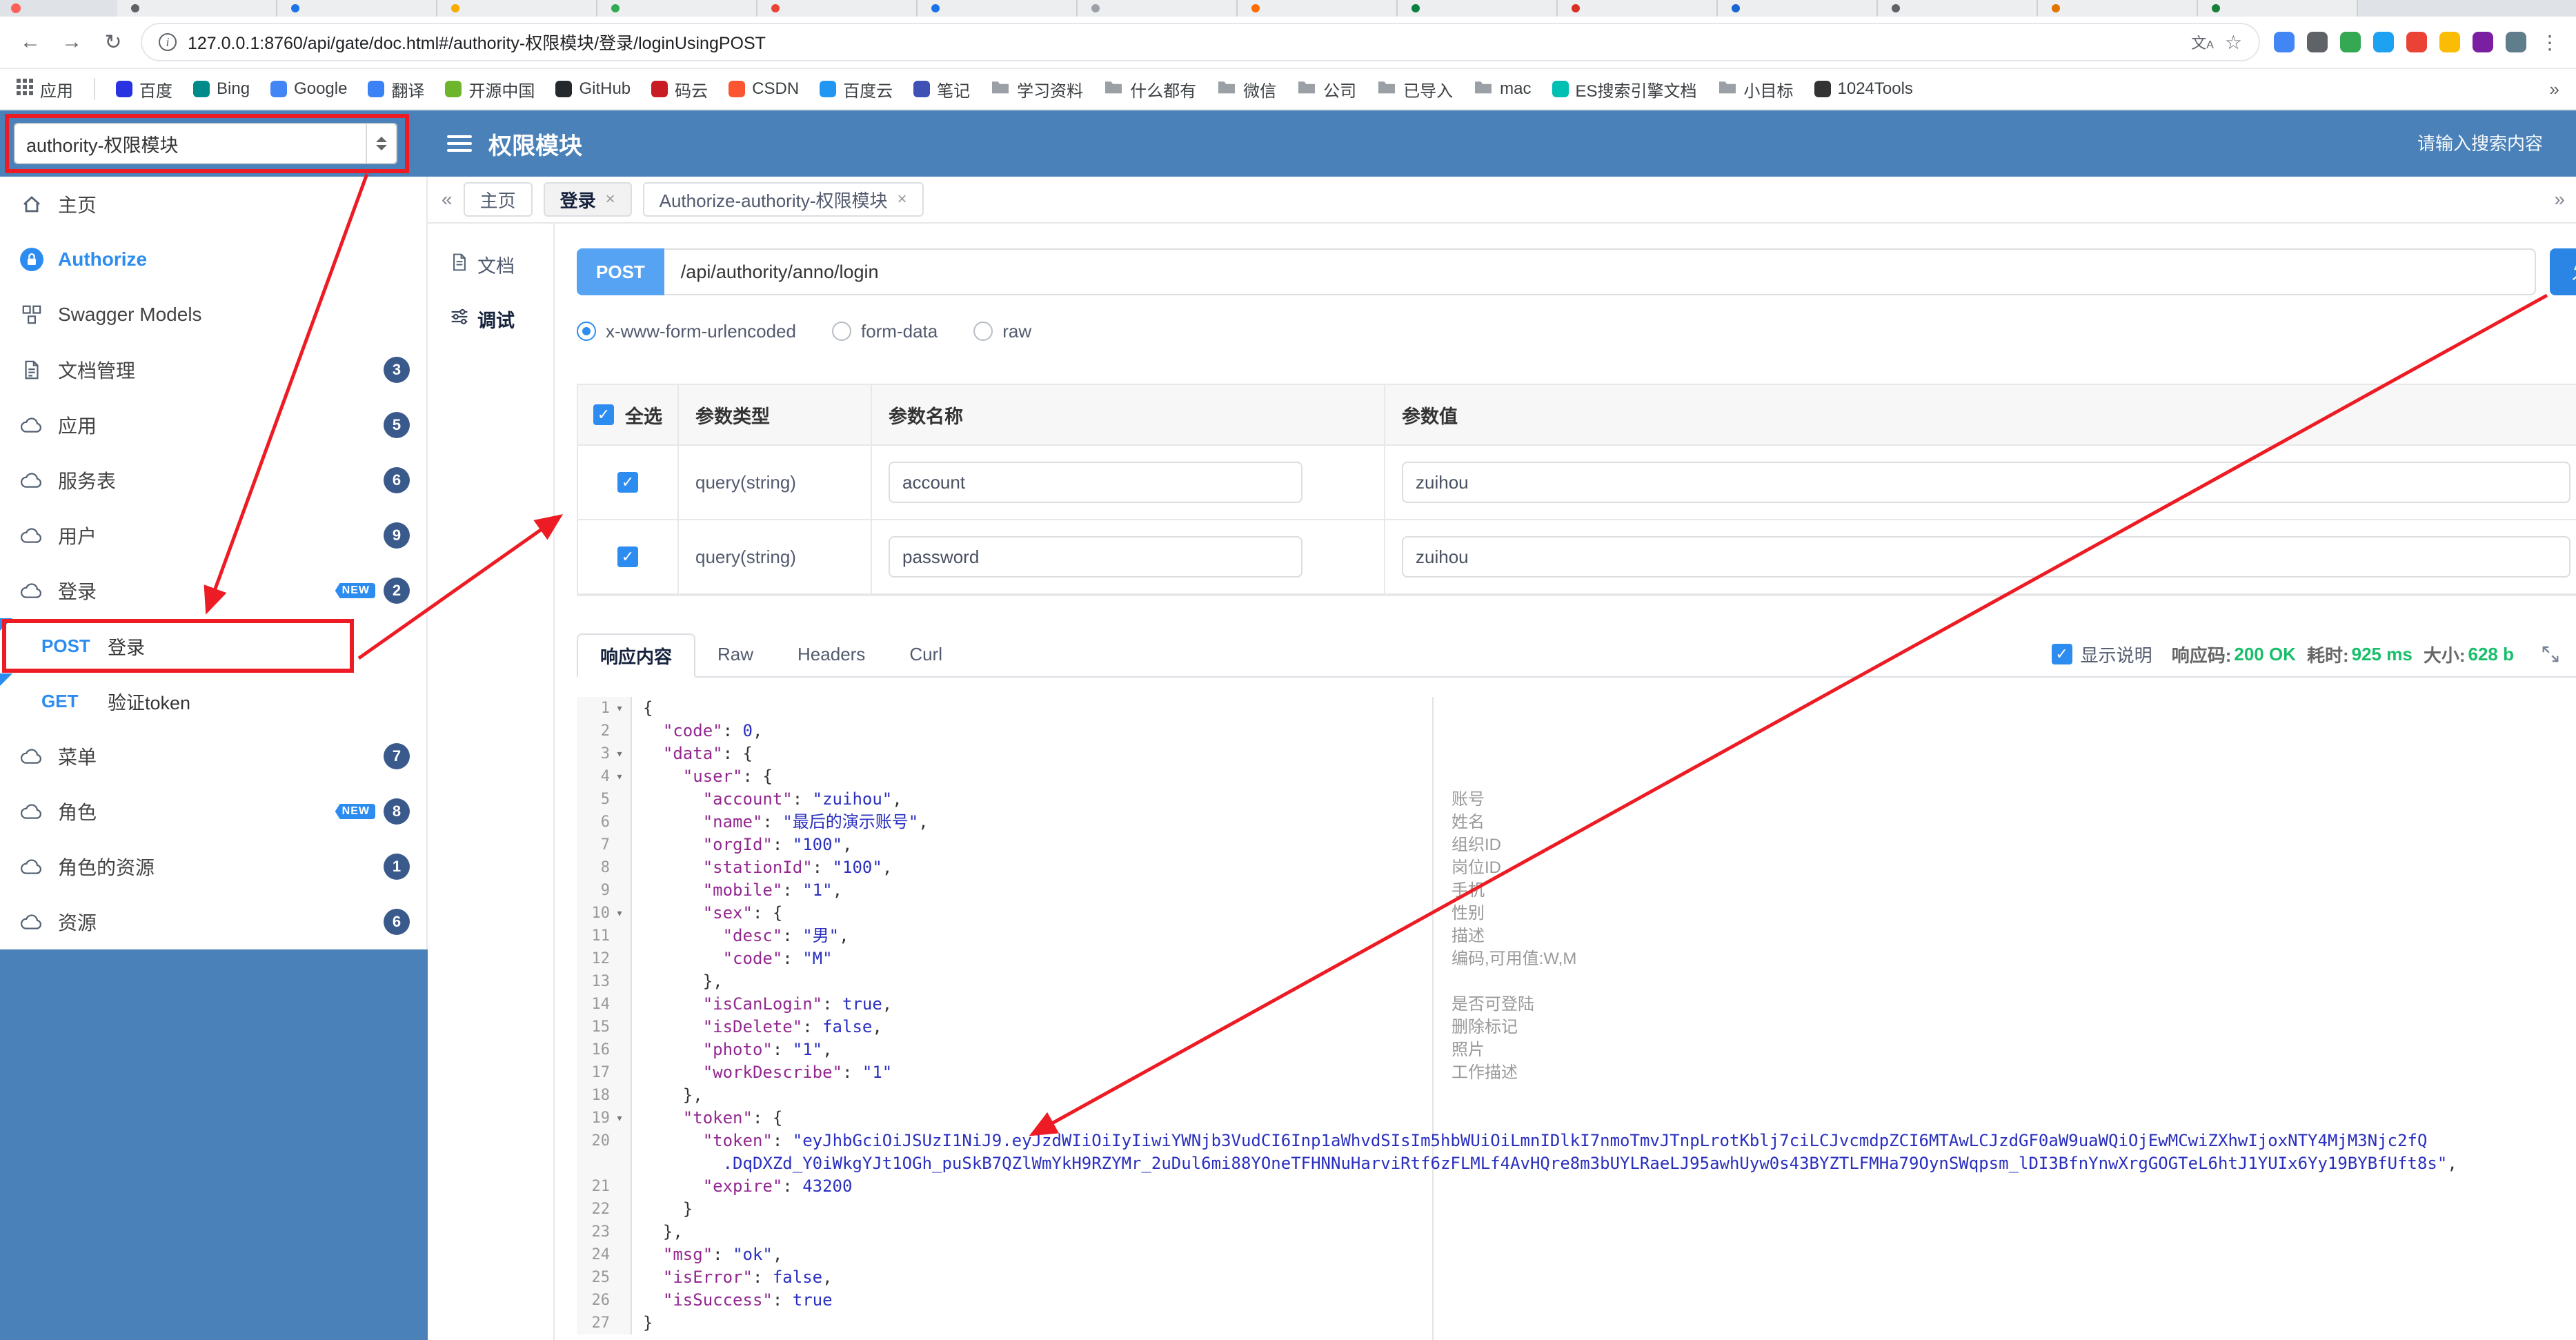 This screenshot has width=2576, height=1340. Describe the element at coordinates (308, 89) in the screenshot. I see `bookmark-item: Google` at that location.